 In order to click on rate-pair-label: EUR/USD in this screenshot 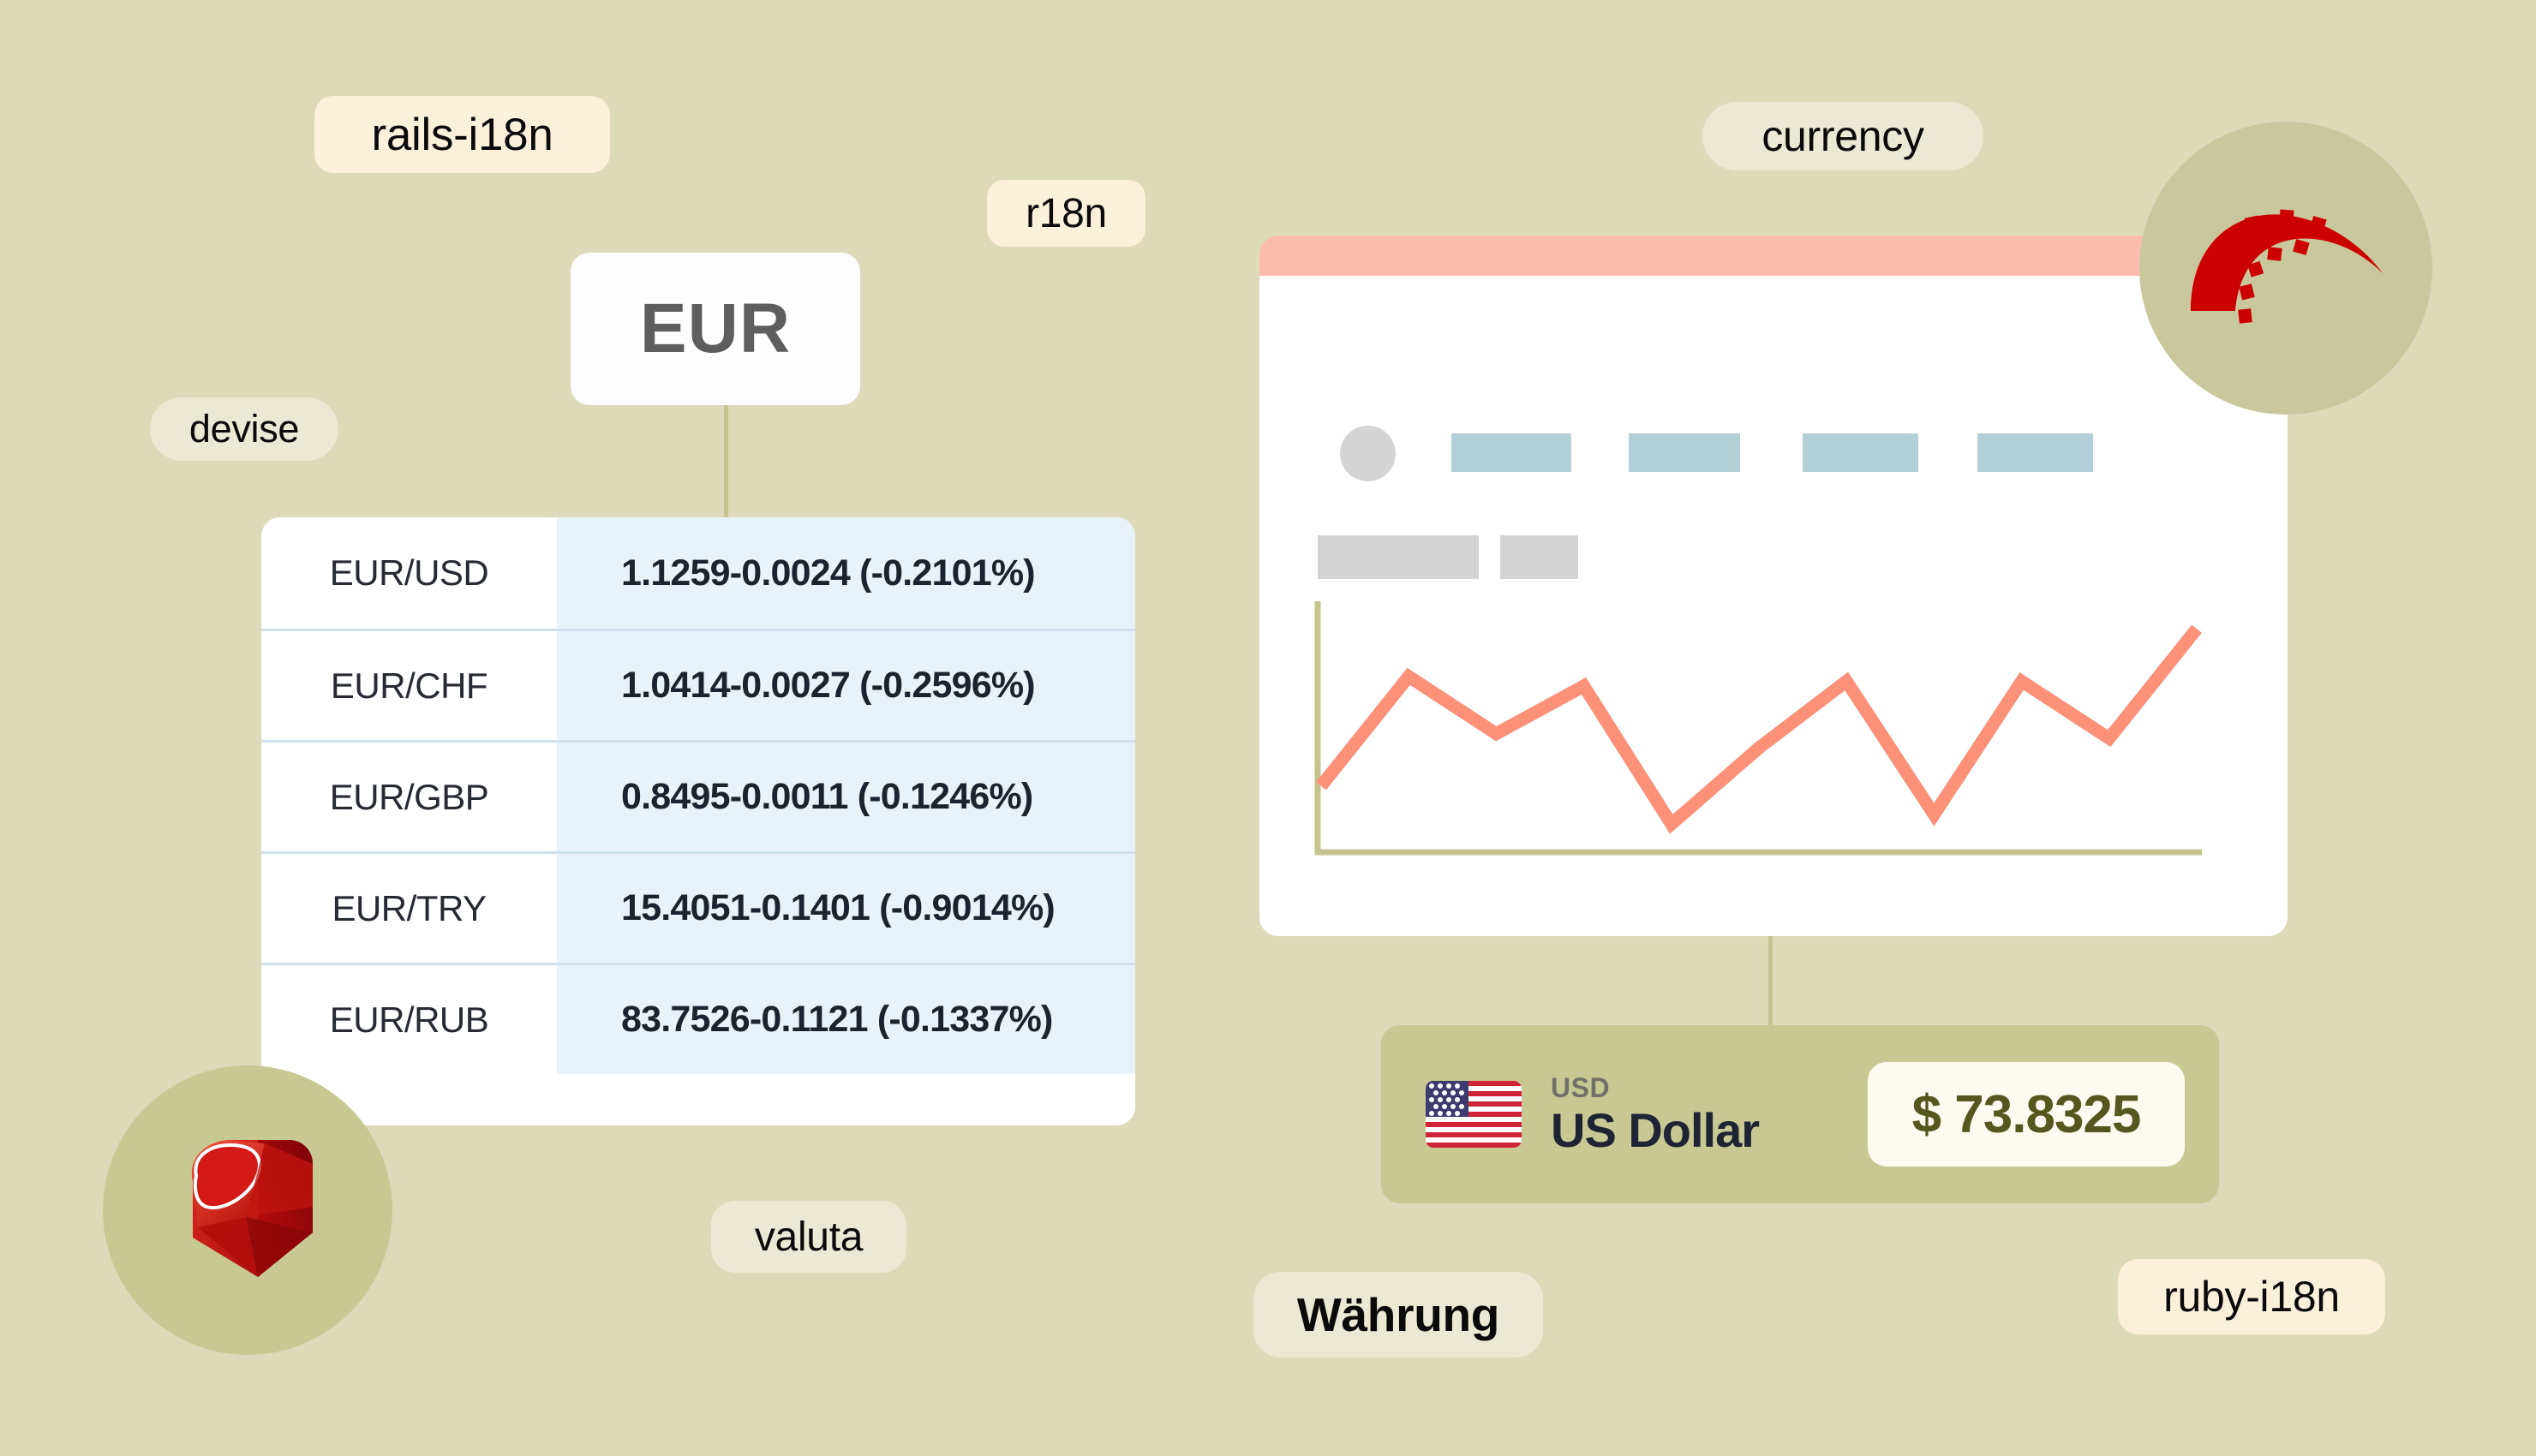, I will do `click(409, 573)`.